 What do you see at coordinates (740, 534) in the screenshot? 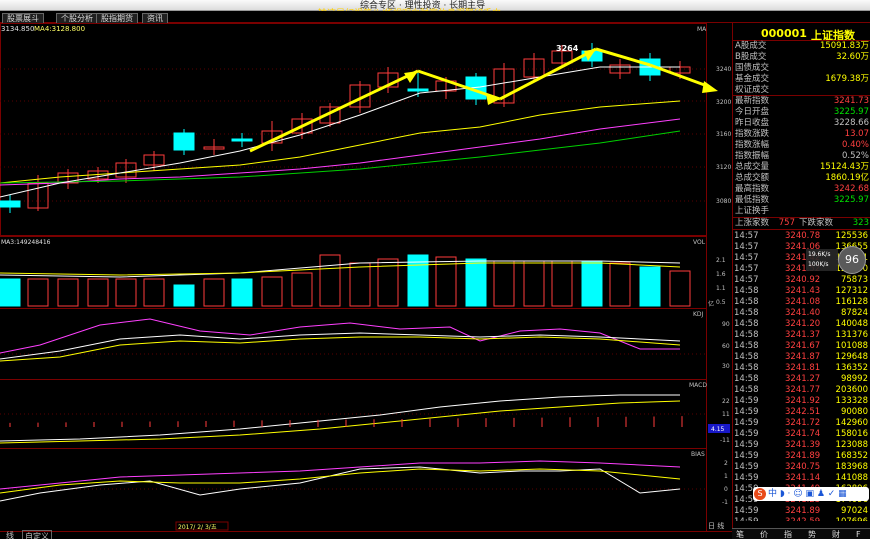
I see `btn-ticks: 笔` at bounding box center [740, 534].